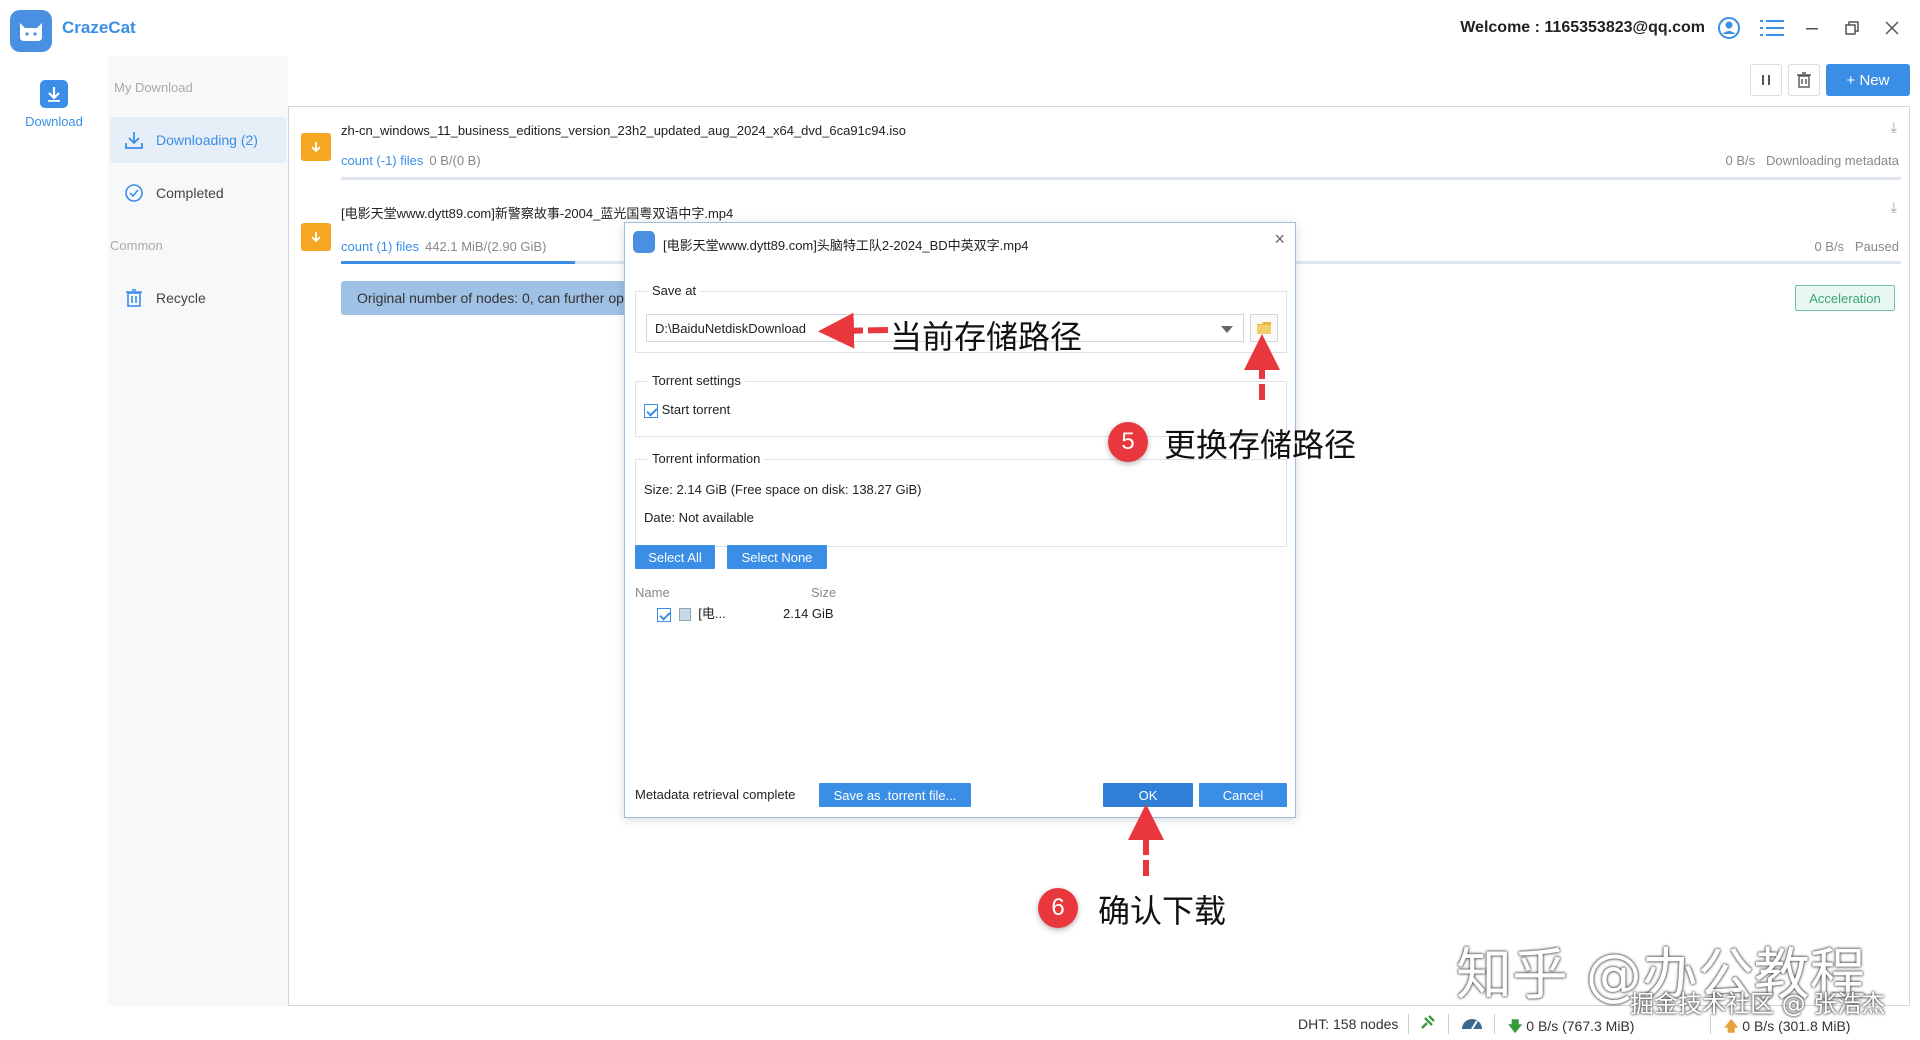  I want to click on annotation-current-path: 当前存储路径, so click(986, 337).